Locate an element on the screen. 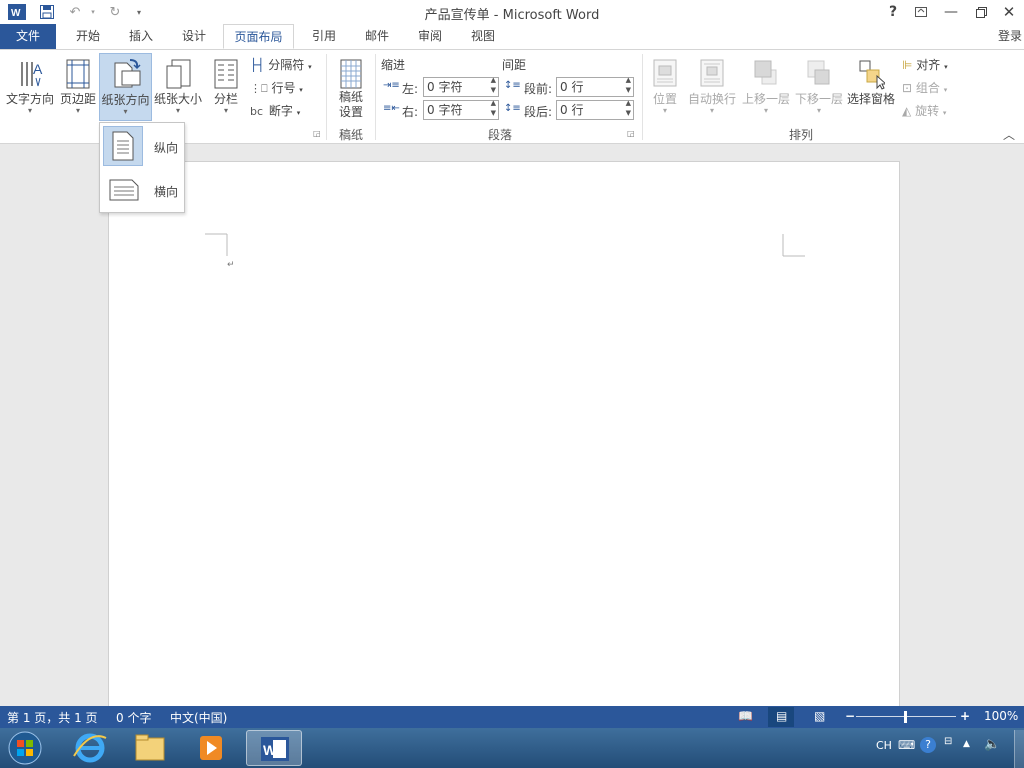 The image size is (1024, 768). taskbar-explorer-button is located at coordinates (150, 748).